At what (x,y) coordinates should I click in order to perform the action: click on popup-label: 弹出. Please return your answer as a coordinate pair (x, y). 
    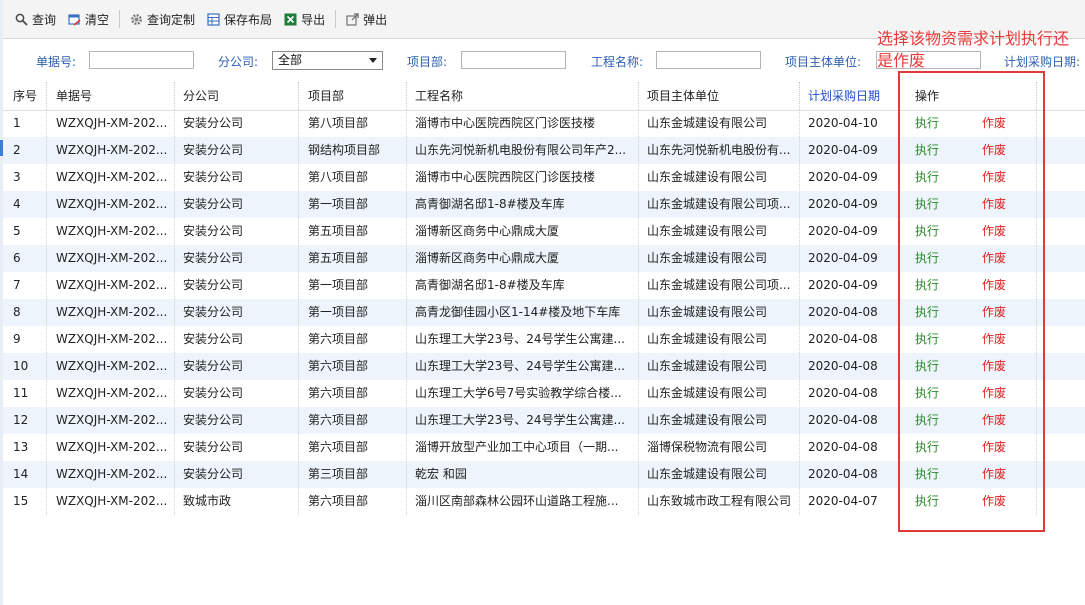
    Looking at the image, I should click on (375, 19).